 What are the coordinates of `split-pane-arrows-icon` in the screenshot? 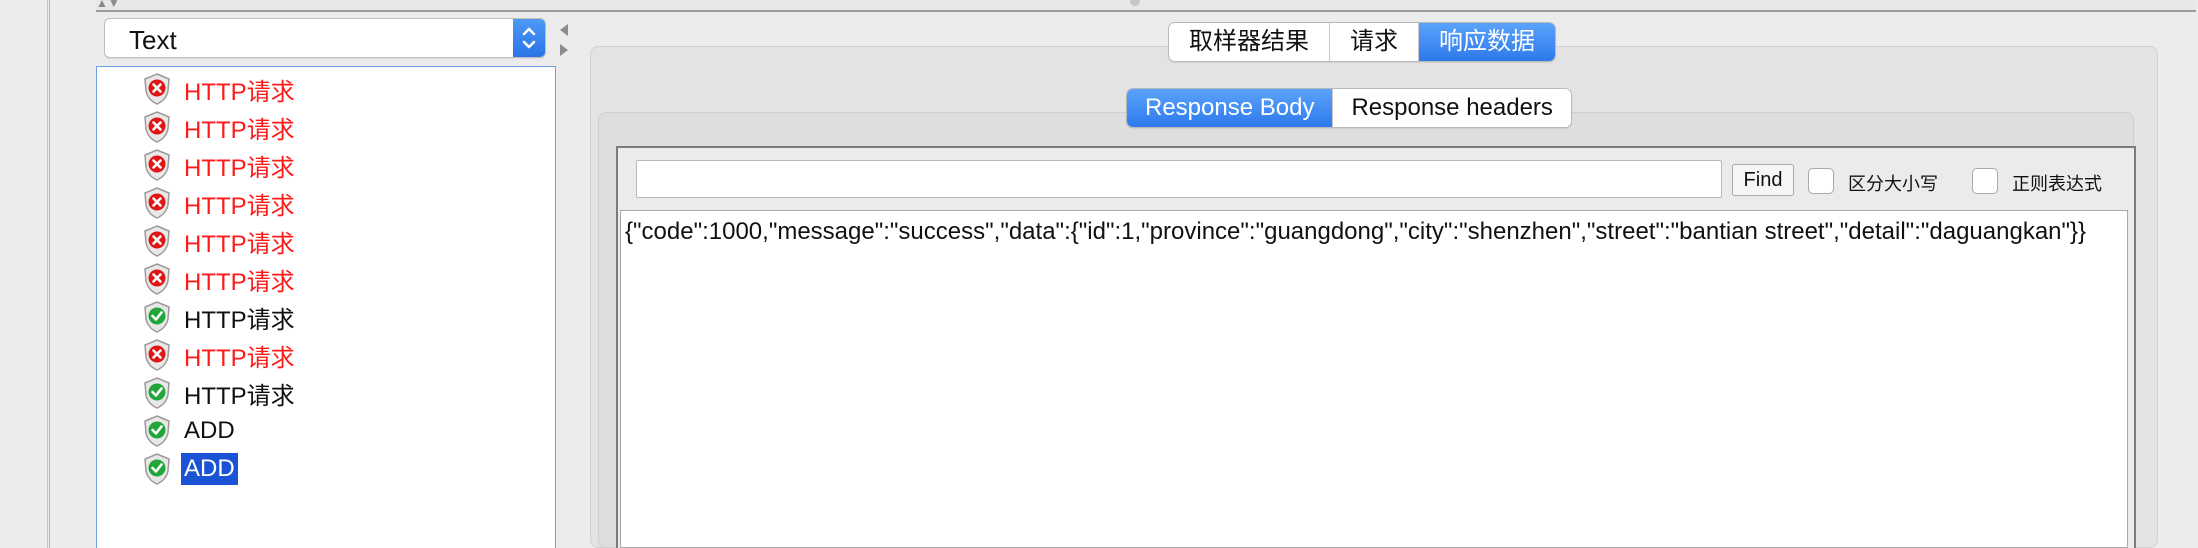 It's located at (564, 37).